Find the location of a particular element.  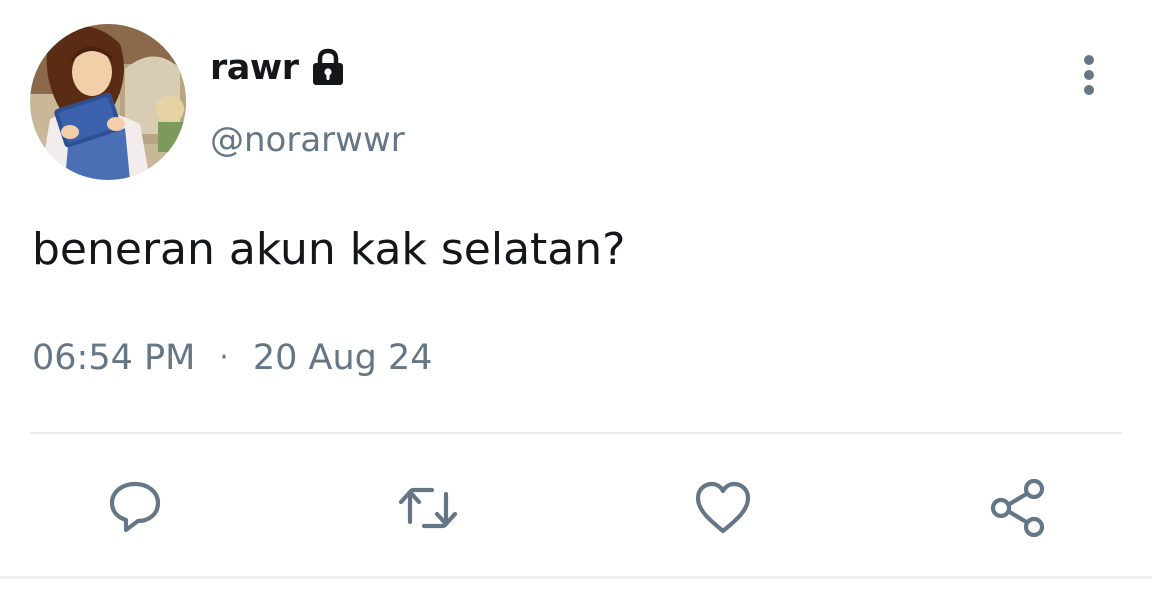

lock-icon is located at coordinates (328, 68).